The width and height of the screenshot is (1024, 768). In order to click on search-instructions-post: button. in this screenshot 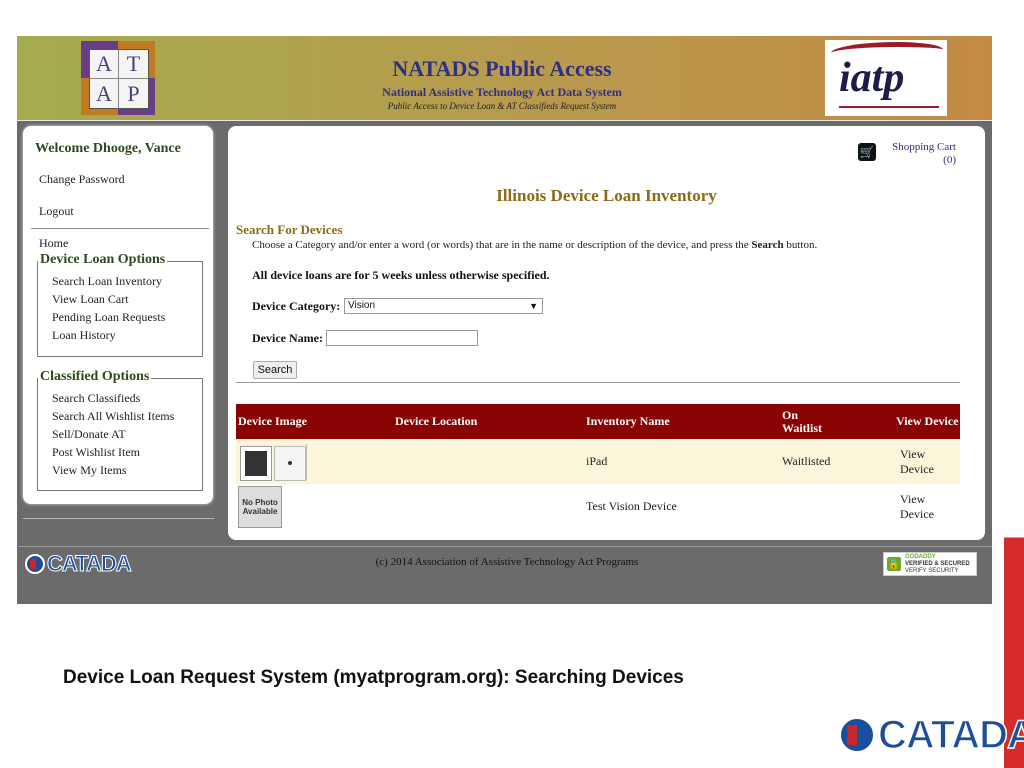, I will do `click(800, 245)`.